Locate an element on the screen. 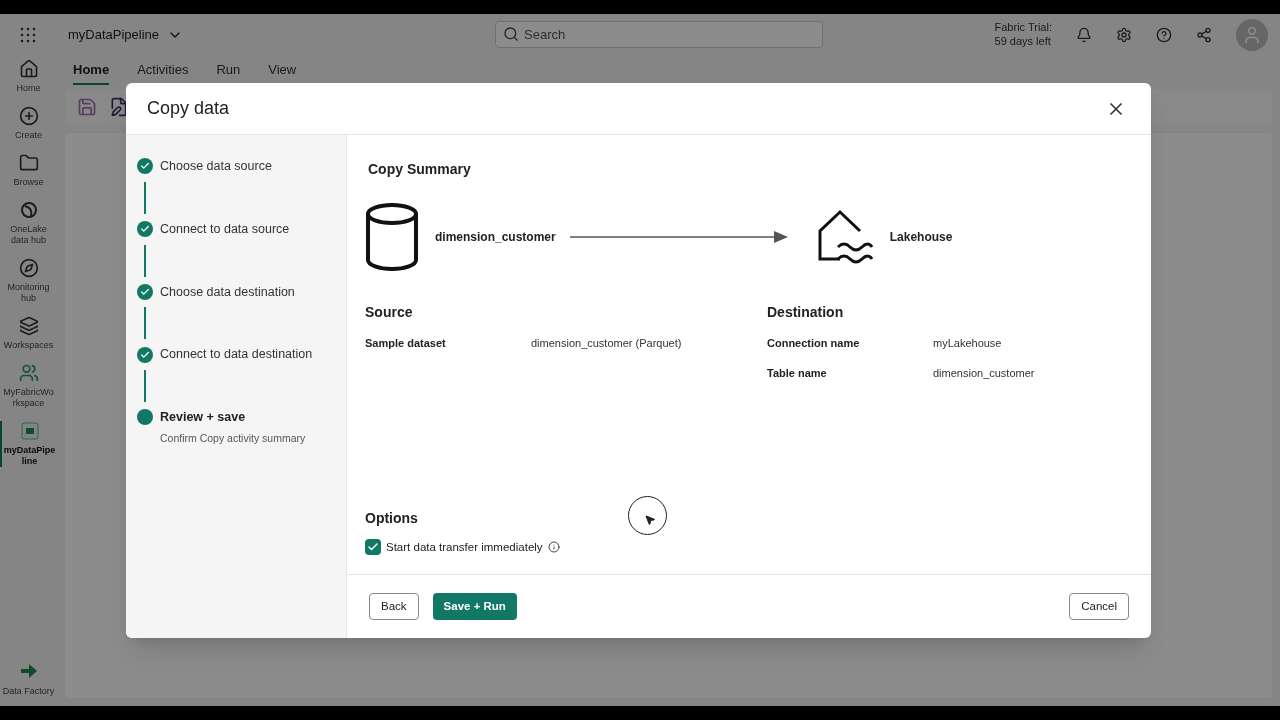 The width and height of the screenshot is (1280, 720). cursor-icon is located at coordinates (649, 519).